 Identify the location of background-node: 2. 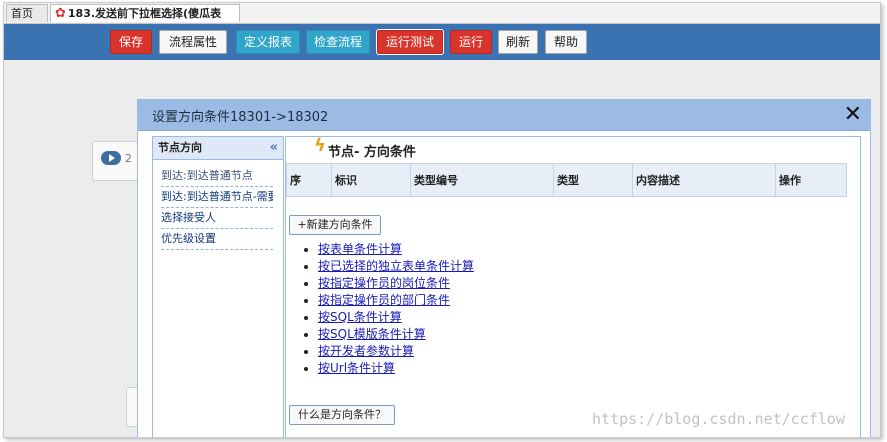
(115, 161).